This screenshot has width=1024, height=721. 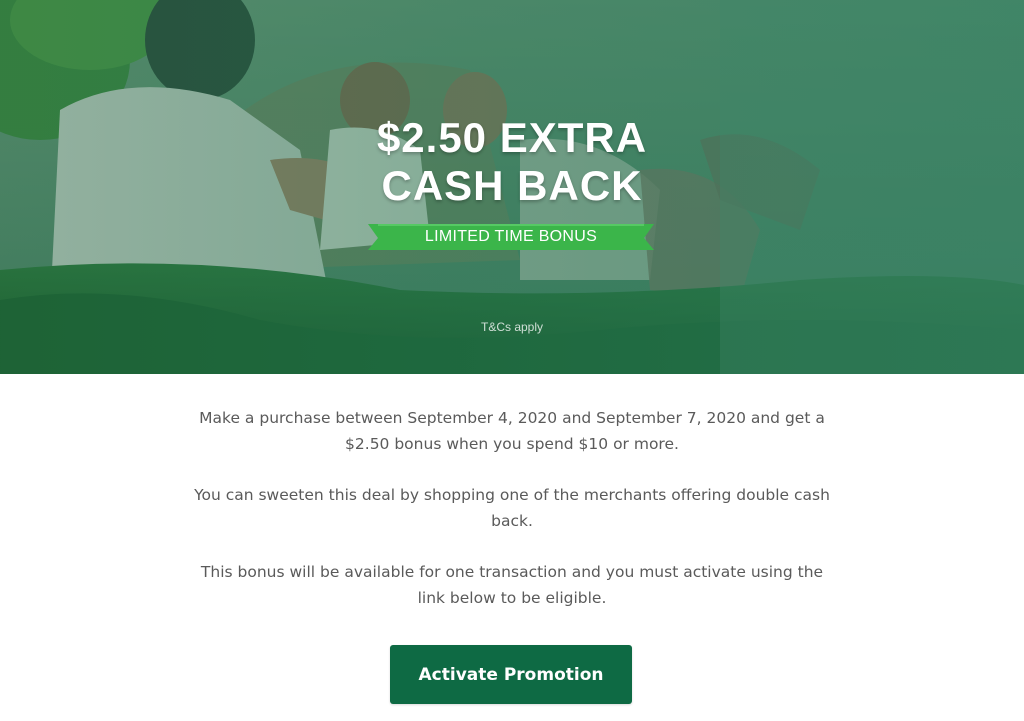 I want to click on terms-link: T&Cs apply, so click(x=512, y=327).